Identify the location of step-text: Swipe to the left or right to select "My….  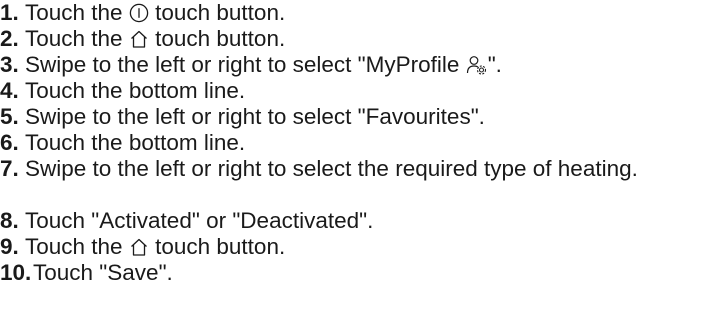
(263, 64).